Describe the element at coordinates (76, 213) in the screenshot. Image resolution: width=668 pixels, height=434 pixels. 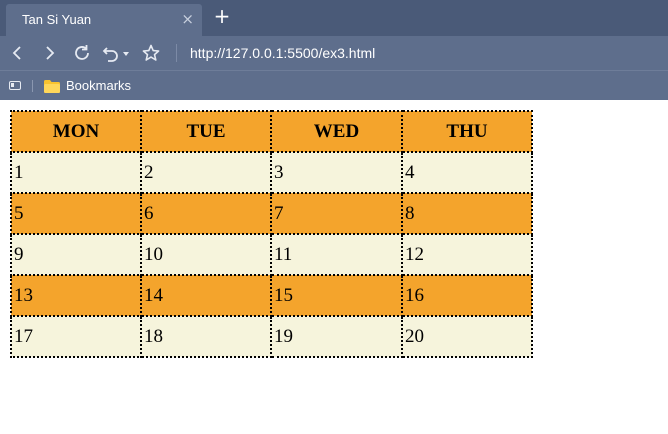
I see `table-cell: 5` at that location.